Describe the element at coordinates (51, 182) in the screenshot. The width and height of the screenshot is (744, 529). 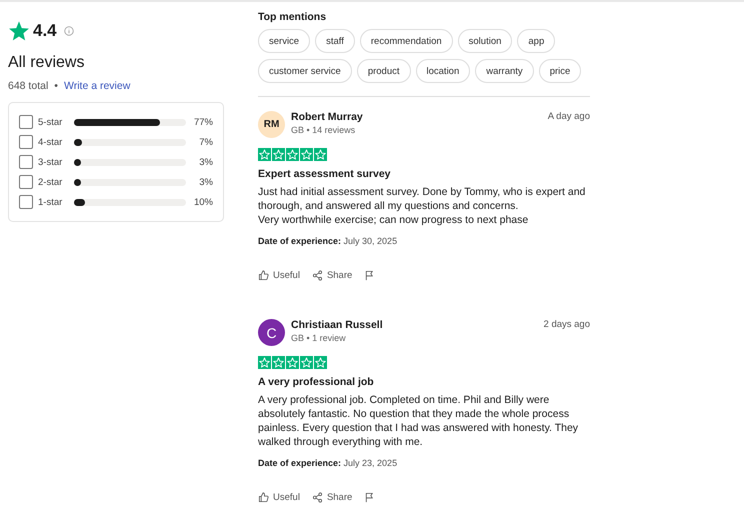
I see `star-label: 2-star` at that location.